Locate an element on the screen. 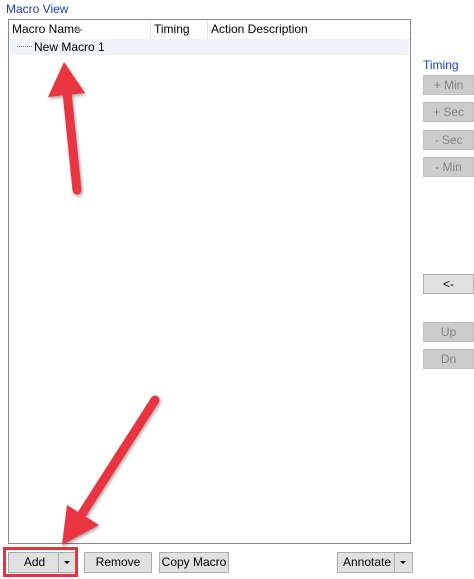  macro-view-title: Macro View is located at coordinates (37, 9).